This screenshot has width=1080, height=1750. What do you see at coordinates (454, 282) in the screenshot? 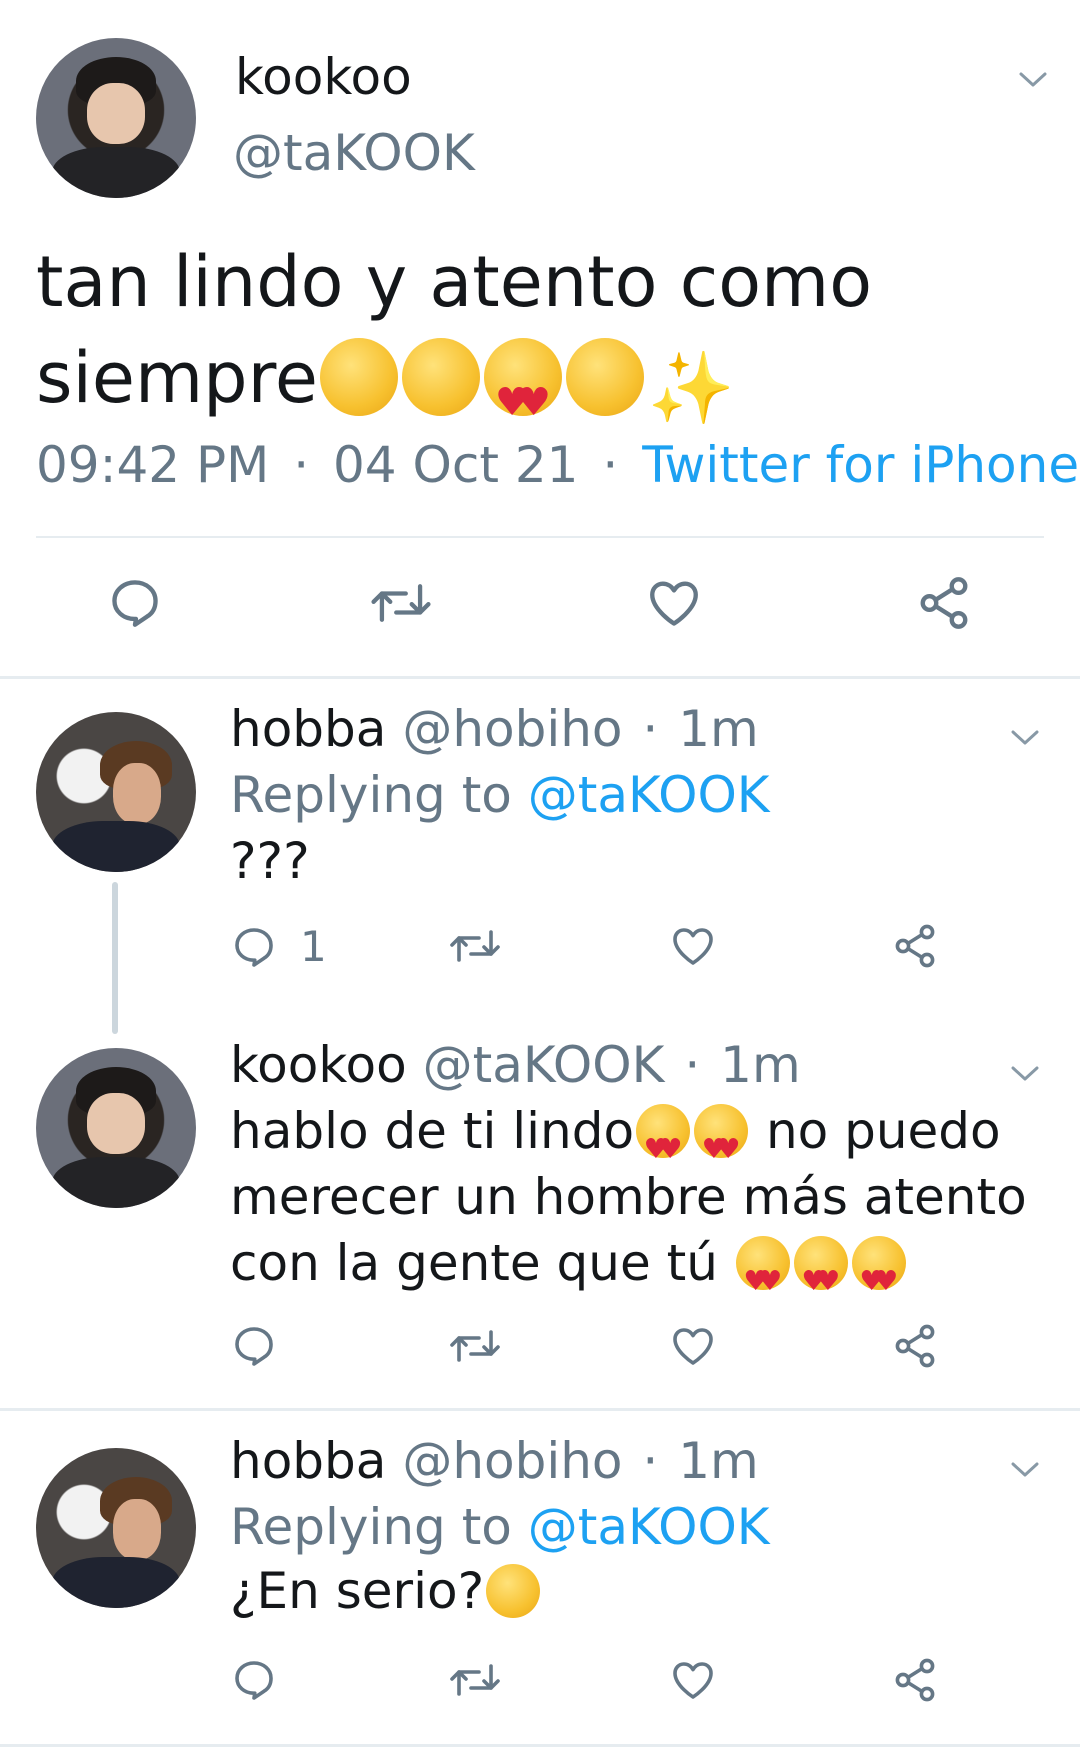
I see `main-text-line1: tan lindo y atento como` at bounding box center [454, 282].